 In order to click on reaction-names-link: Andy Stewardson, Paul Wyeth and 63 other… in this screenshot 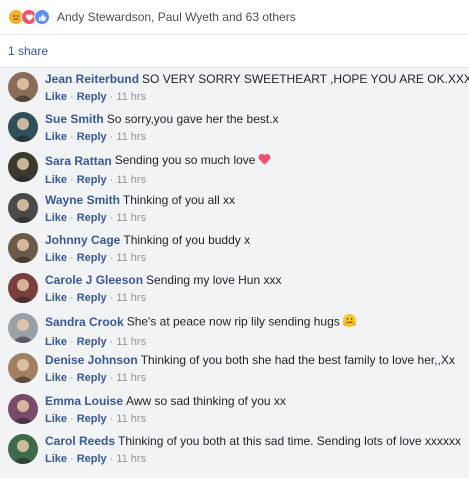, I will do `click(176, 17)`.